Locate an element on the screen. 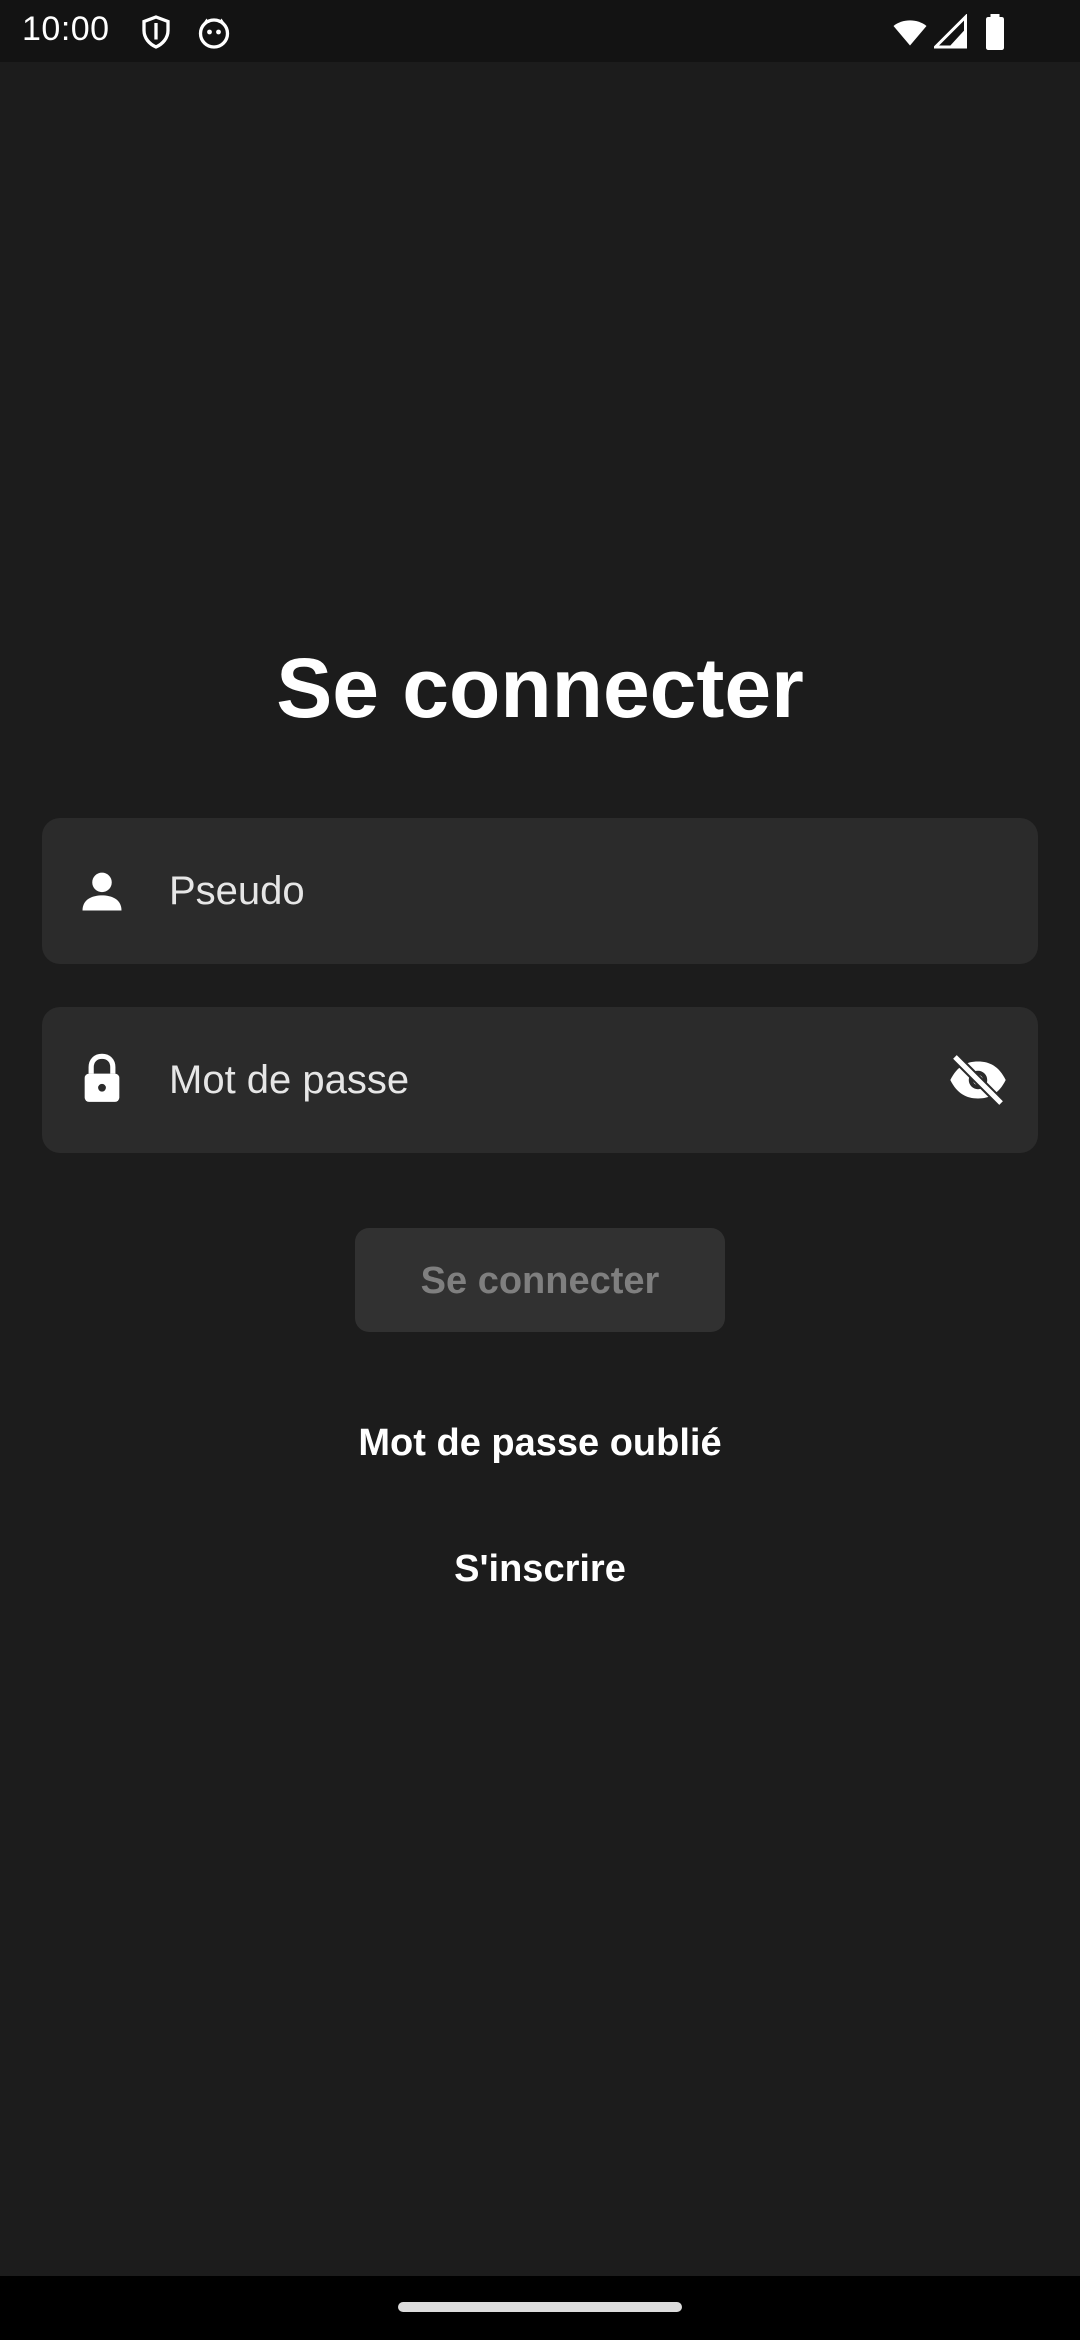 Image resolution: width=1080 pixels, height=2340 pixels. forgot-password-row: Mot de passe oublié is located at coordinates (540, 1443).